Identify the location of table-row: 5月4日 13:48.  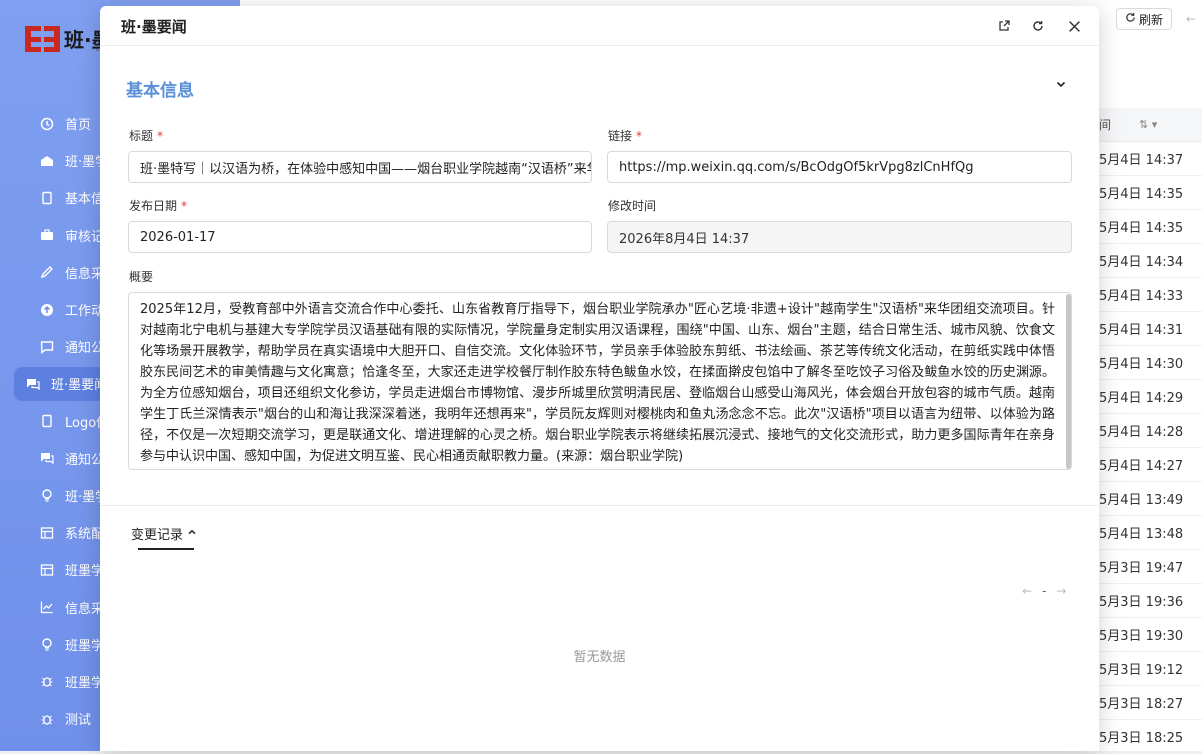
(1150, 533).